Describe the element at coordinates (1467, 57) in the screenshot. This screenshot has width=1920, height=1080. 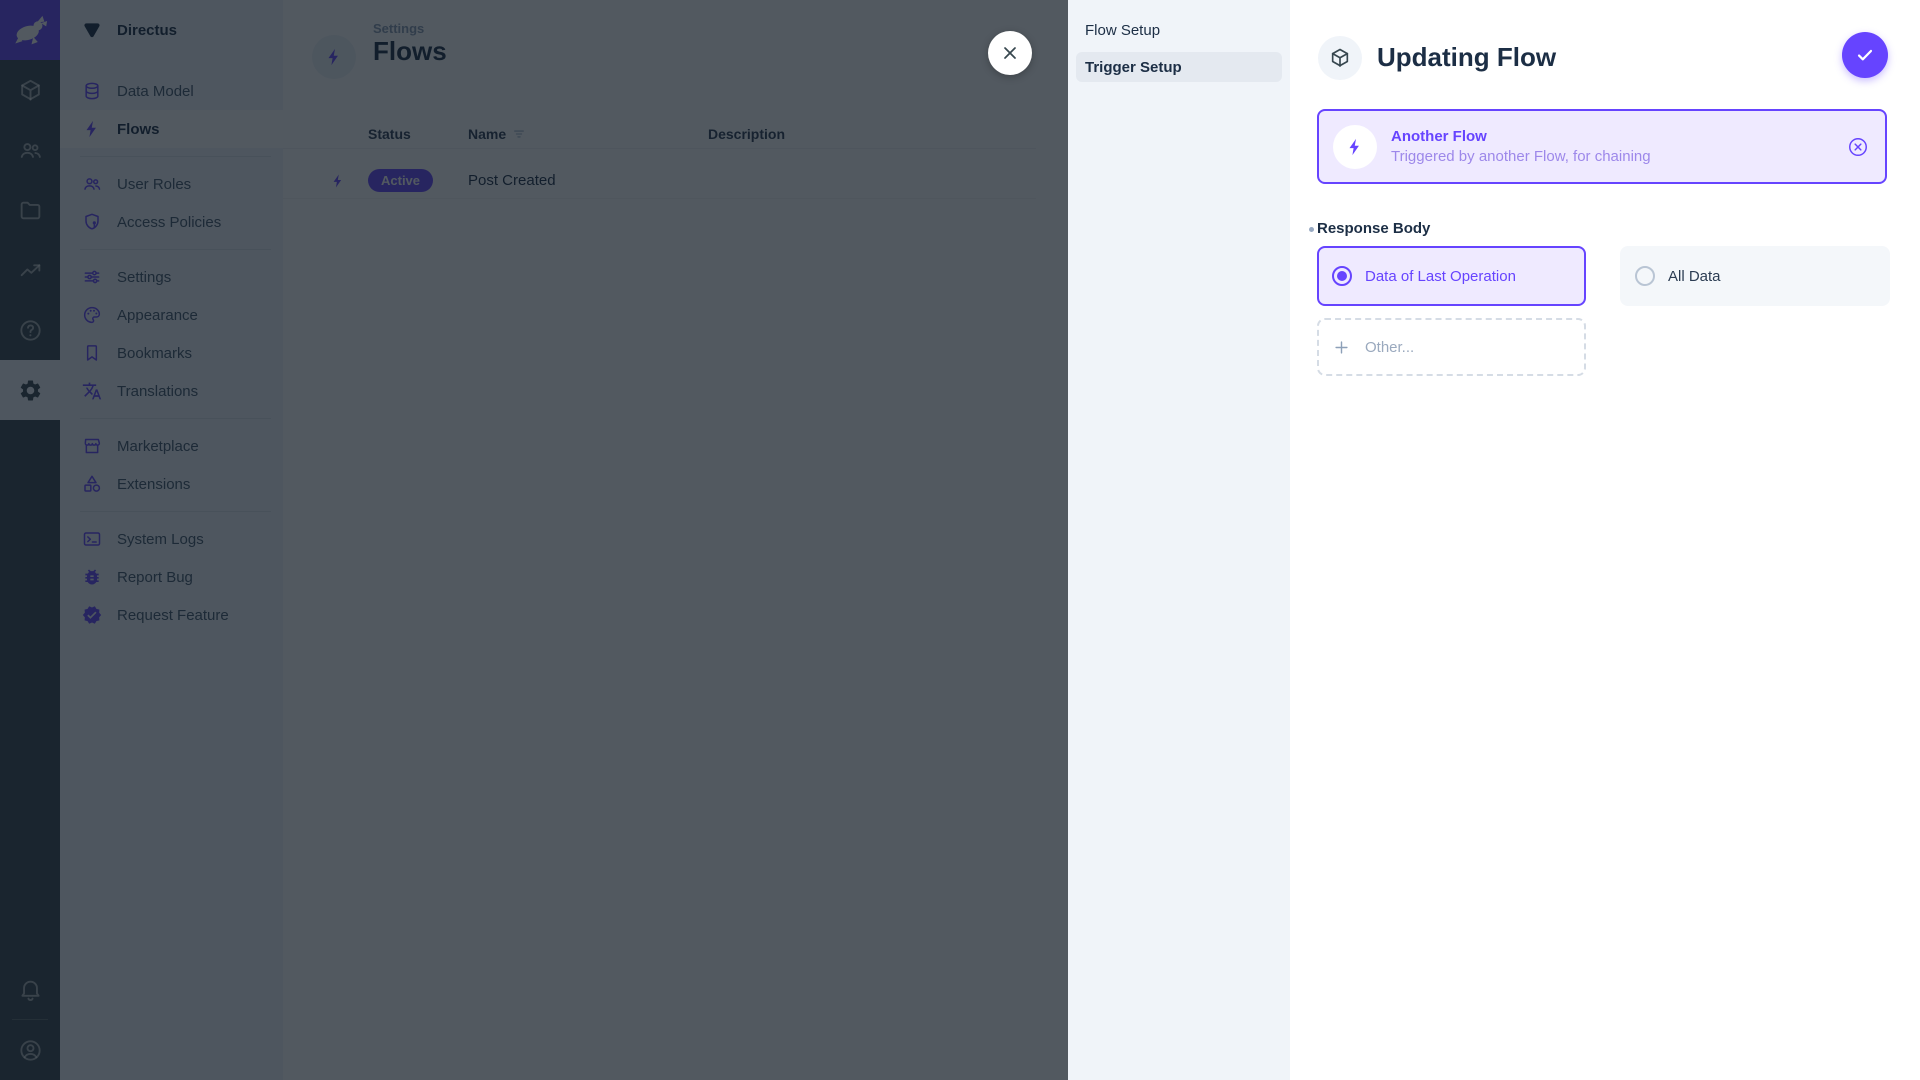
I see `drawer-title: Updating Flow` at that location.